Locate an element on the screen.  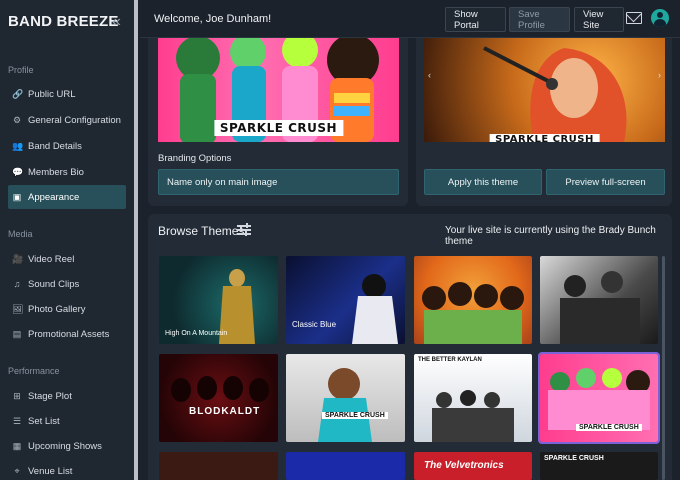
sidebar-item-video-reel: 🎥 Video Reel is located at coordinates (67, 259).